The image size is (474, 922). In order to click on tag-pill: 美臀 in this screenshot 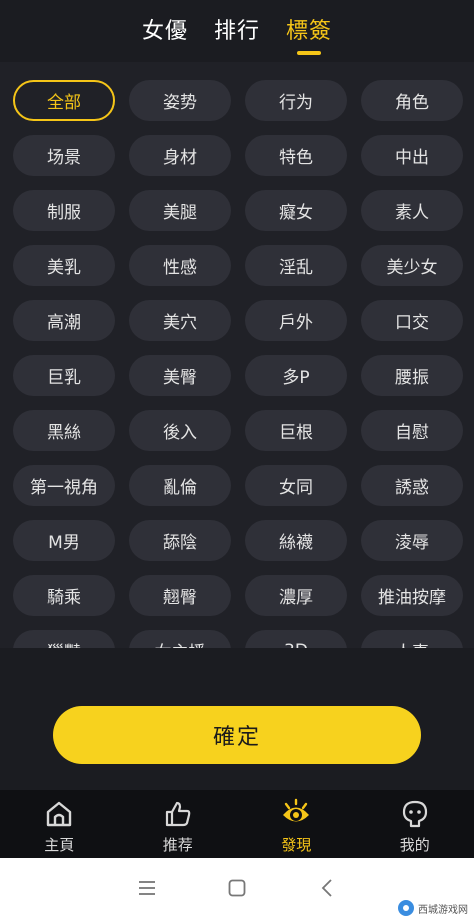, I will do `click(180, 375)`.